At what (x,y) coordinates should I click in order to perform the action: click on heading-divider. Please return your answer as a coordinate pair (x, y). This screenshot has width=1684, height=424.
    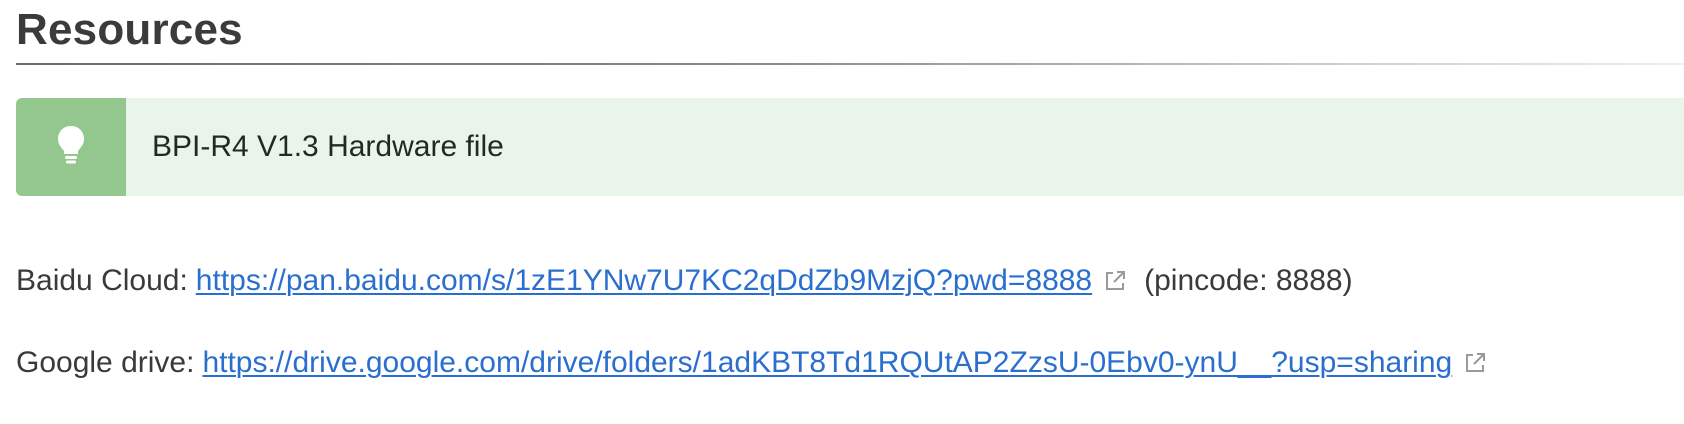
    Looking at the image, I should click on (850, 64).